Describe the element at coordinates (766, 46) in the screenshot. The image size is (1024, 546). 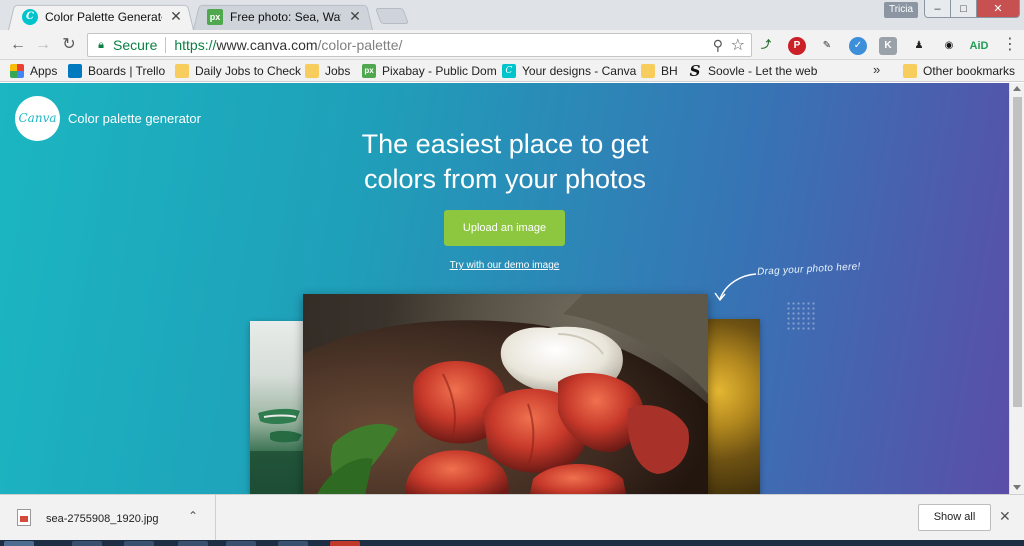
I see `ext-arrow-icon: ⤴` at that location.